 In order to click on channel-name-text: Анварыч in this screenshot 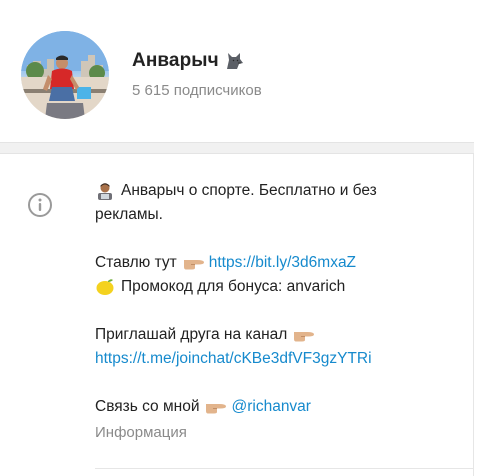, I will do `click(175, 60)`.